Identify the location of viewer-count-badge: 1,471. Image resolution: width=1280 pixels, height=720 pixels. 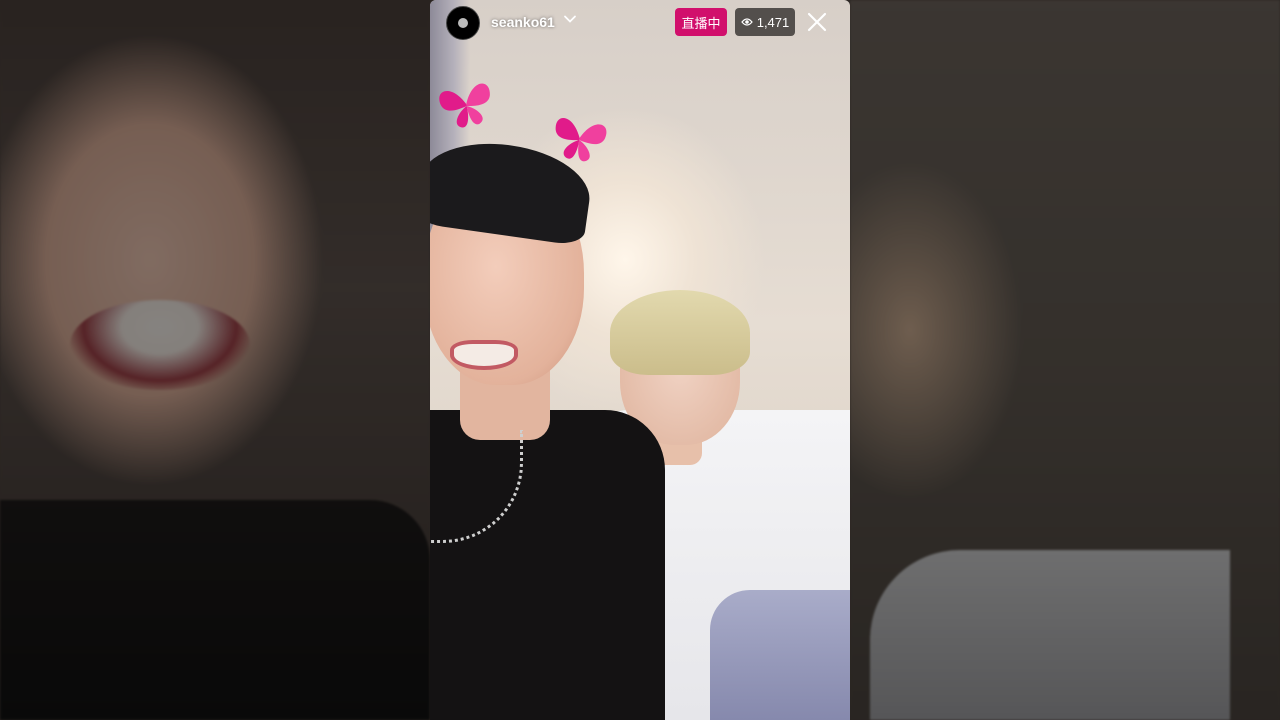
(765, 22).